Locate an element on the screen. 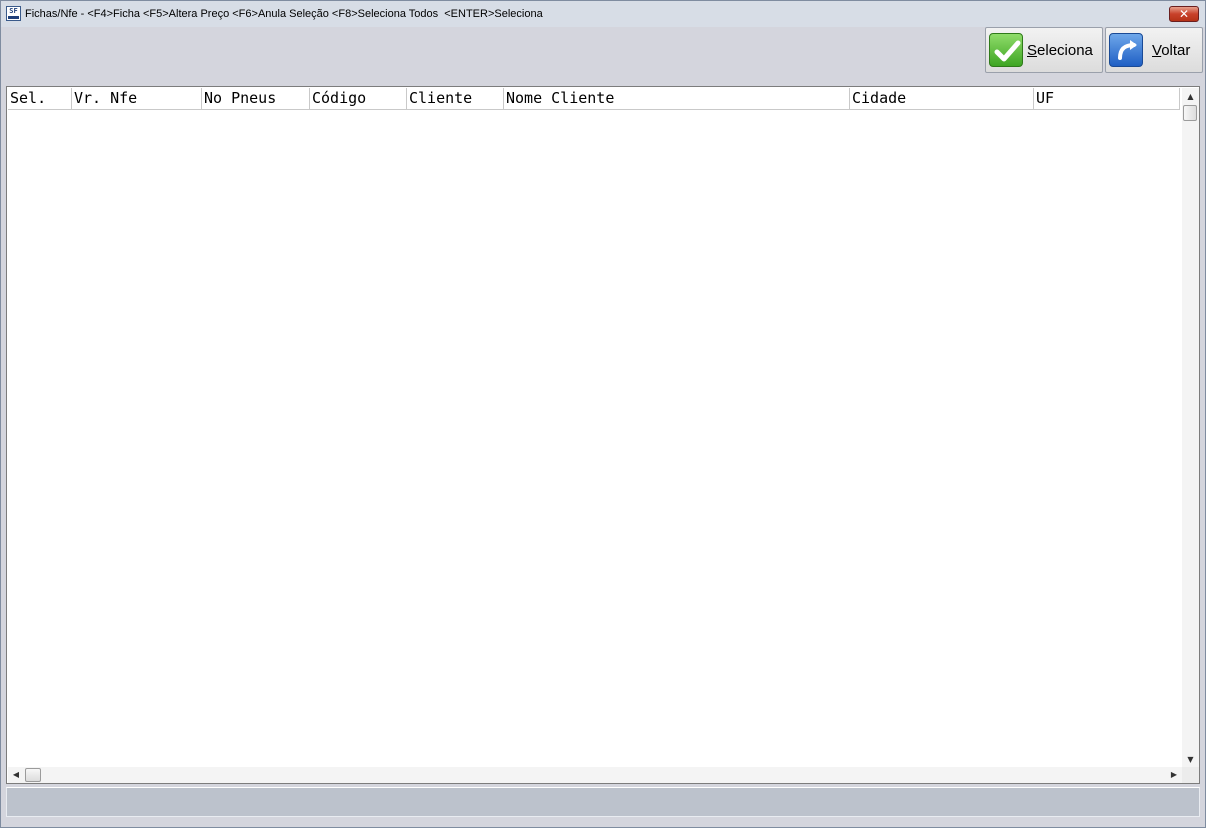 The image size is (1206, 828). status-bar is located at coordinates (603, 802).